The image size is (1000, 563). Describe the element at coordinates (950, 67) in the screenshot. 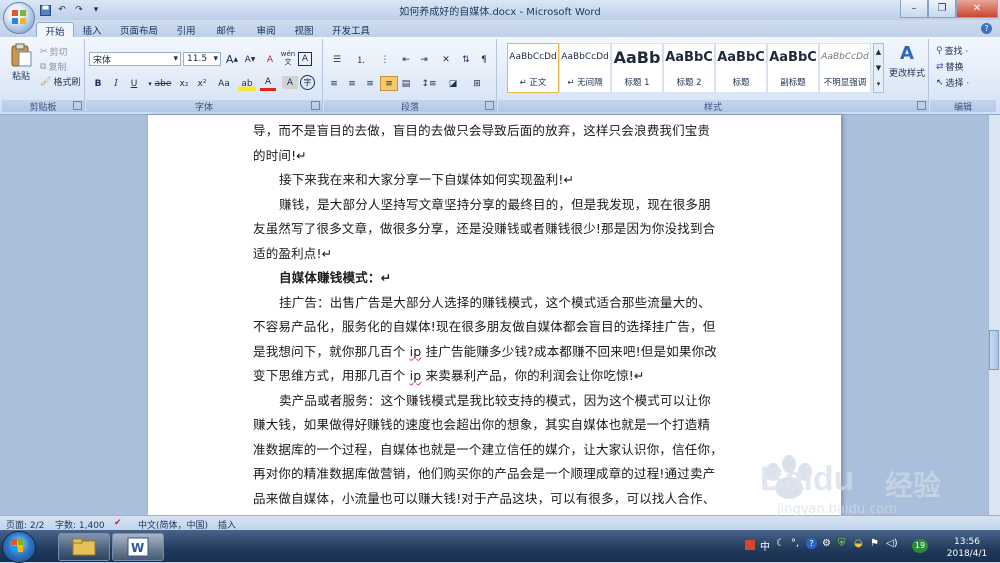

I see `replace-button: ⇄ 替换` at that location.